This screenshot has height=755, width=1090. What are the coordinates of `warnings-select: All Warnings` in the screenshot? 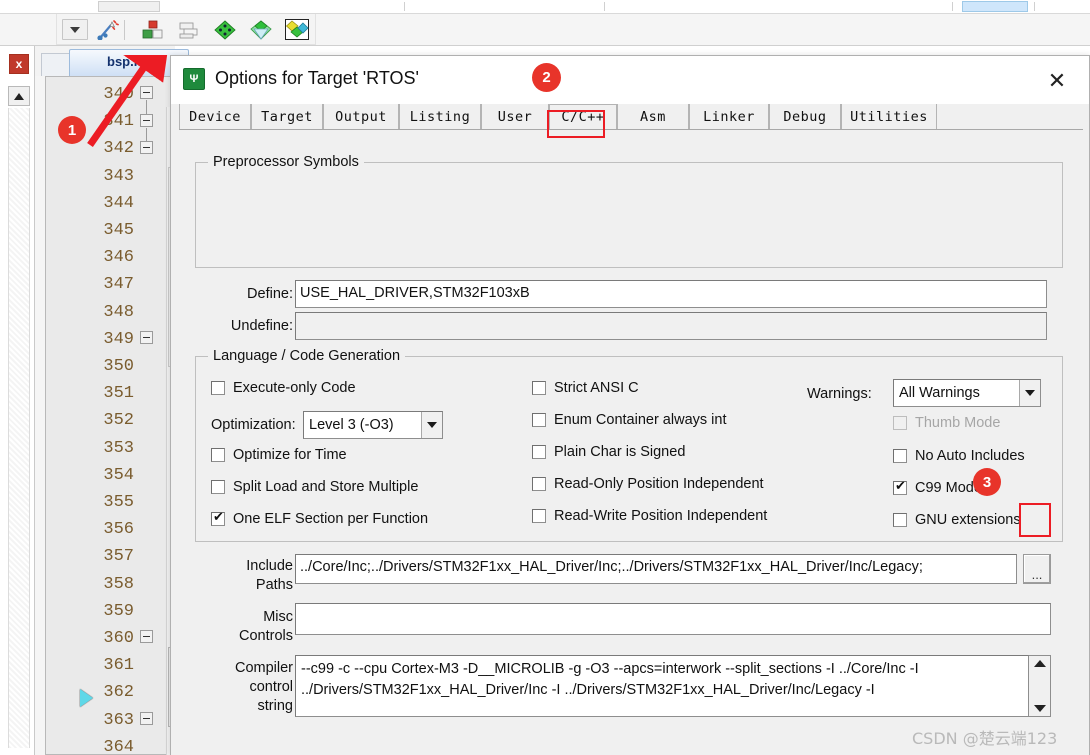 It's located at (967, 393).